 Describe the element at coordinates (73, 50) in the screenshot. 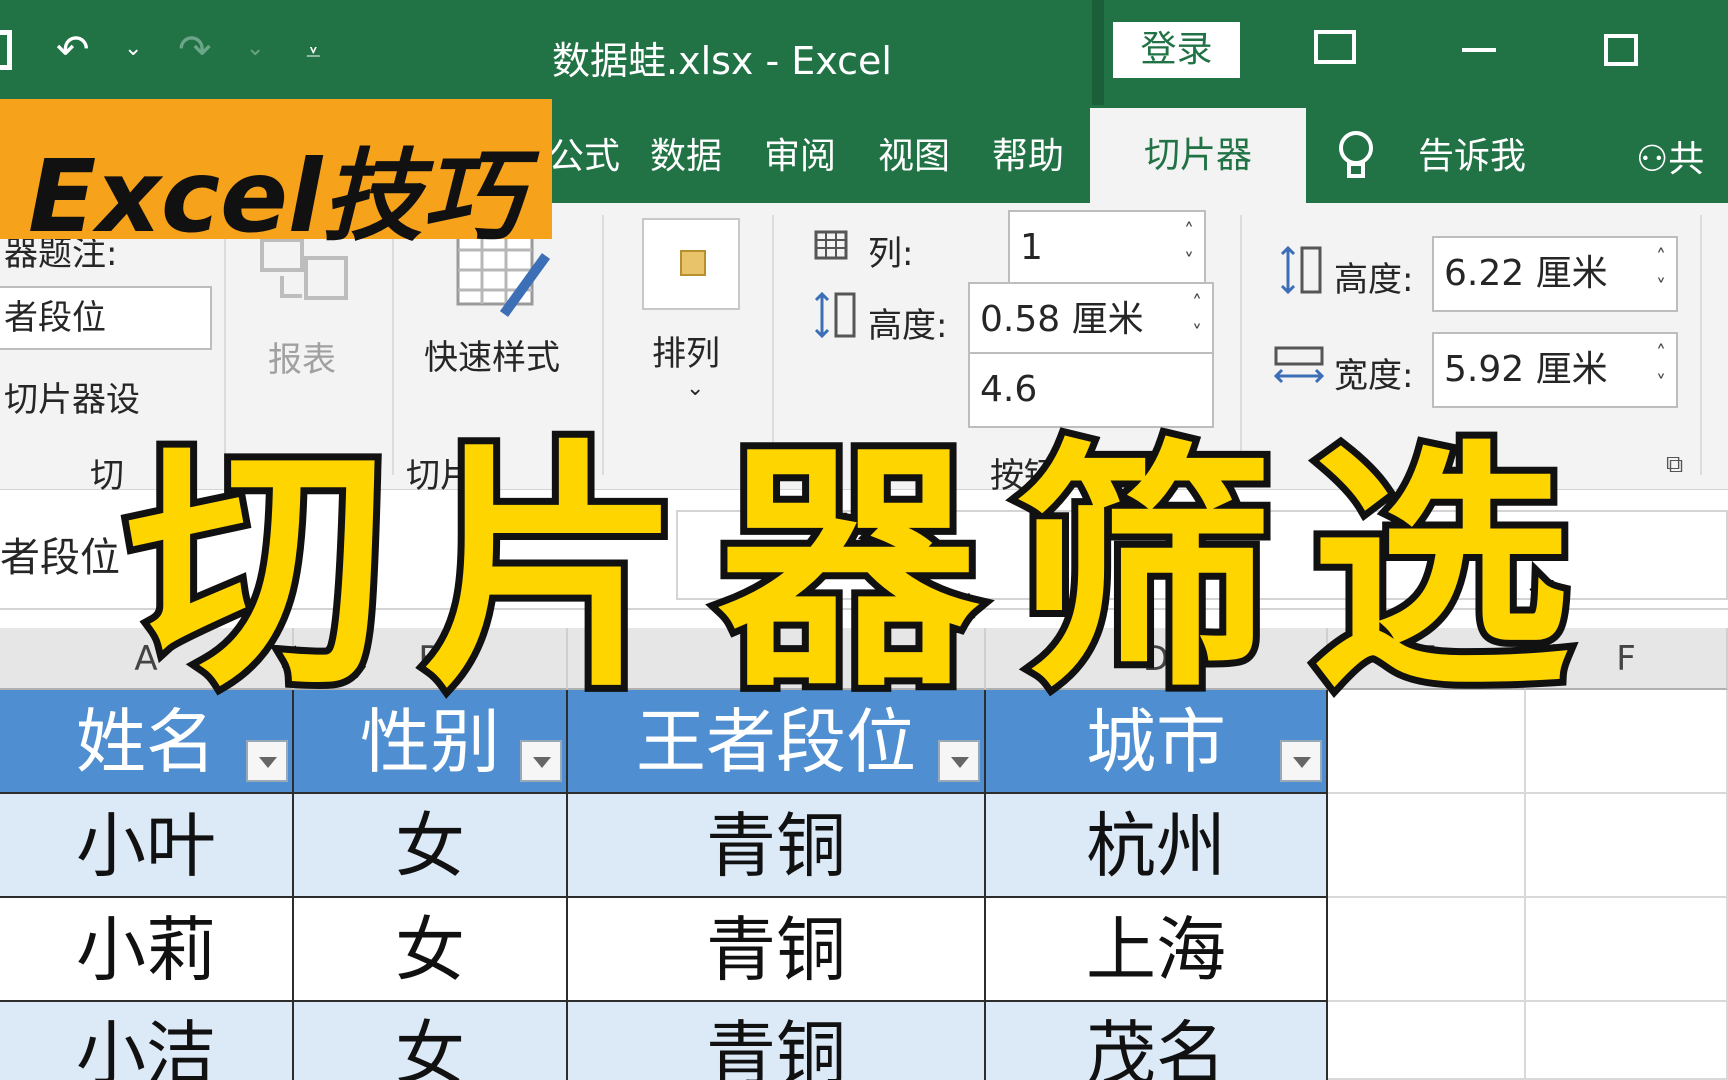

I see `undo-icon: ↶` at that location.